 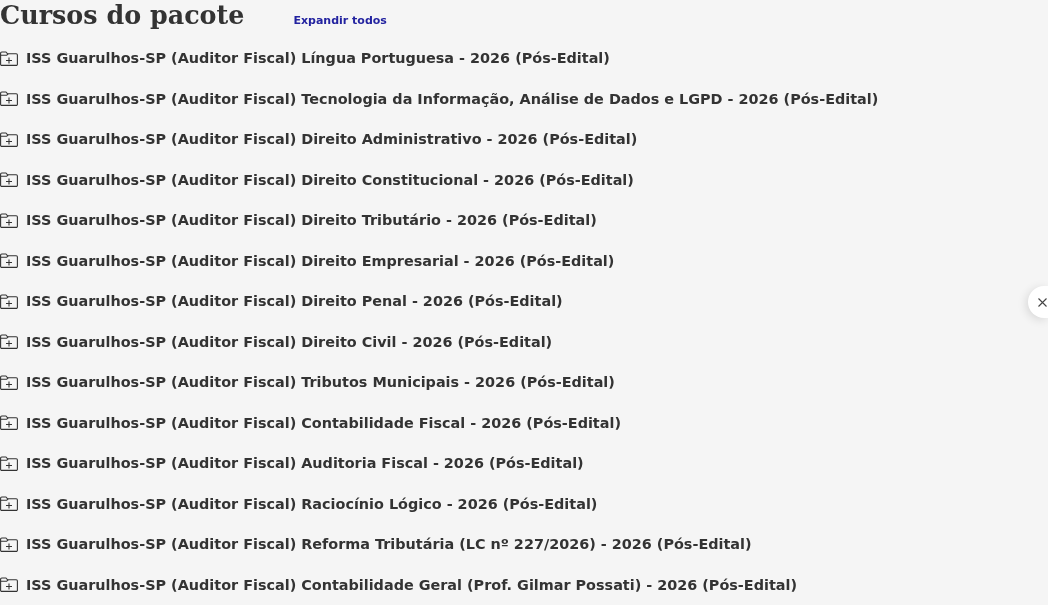 I want to click on section-title: Cursos do pacote, so click(x=122, y=15).